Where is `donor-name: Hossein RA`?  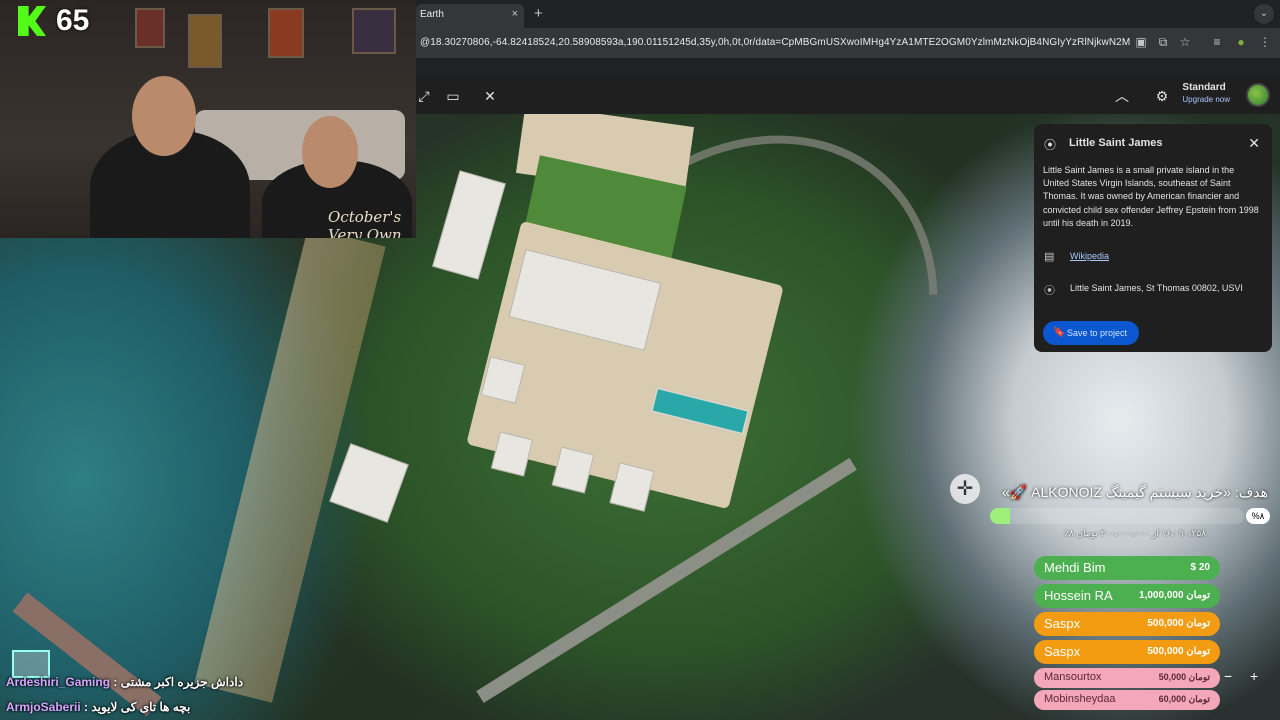 donor-name: Hossein RA is located at coordinates (1078, 595).